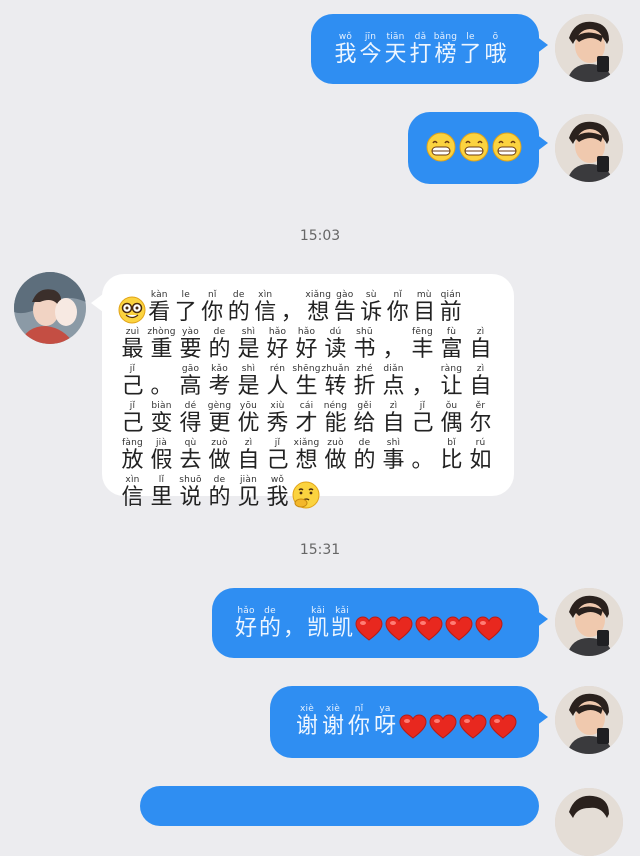  I want to click on ruby-char: le 了, so click(186, 308).